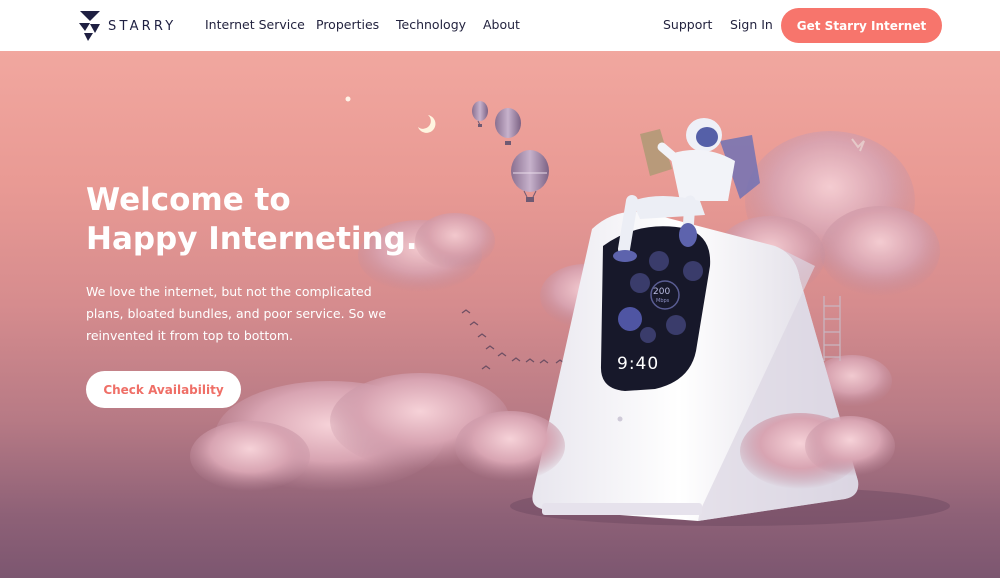 Image resolution: width=1000 pixels, height=578 pixels. I want to click on ladder-icon, so click(832, 328).